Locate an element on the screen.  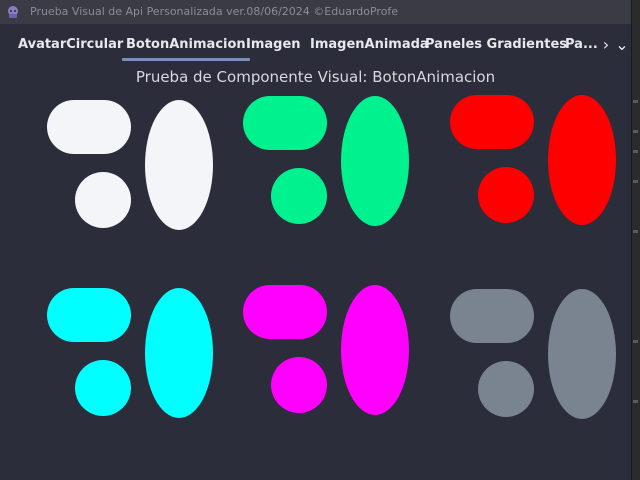
chevron-down-icon: ⌄ is located at coordinates (622, 45).